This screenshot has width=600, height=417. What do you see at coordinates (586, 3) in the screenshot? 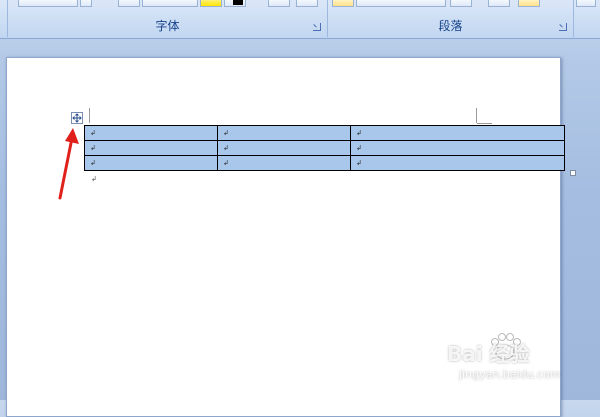
I see `ribbon-edge-control` at bounding box center [586, 3].